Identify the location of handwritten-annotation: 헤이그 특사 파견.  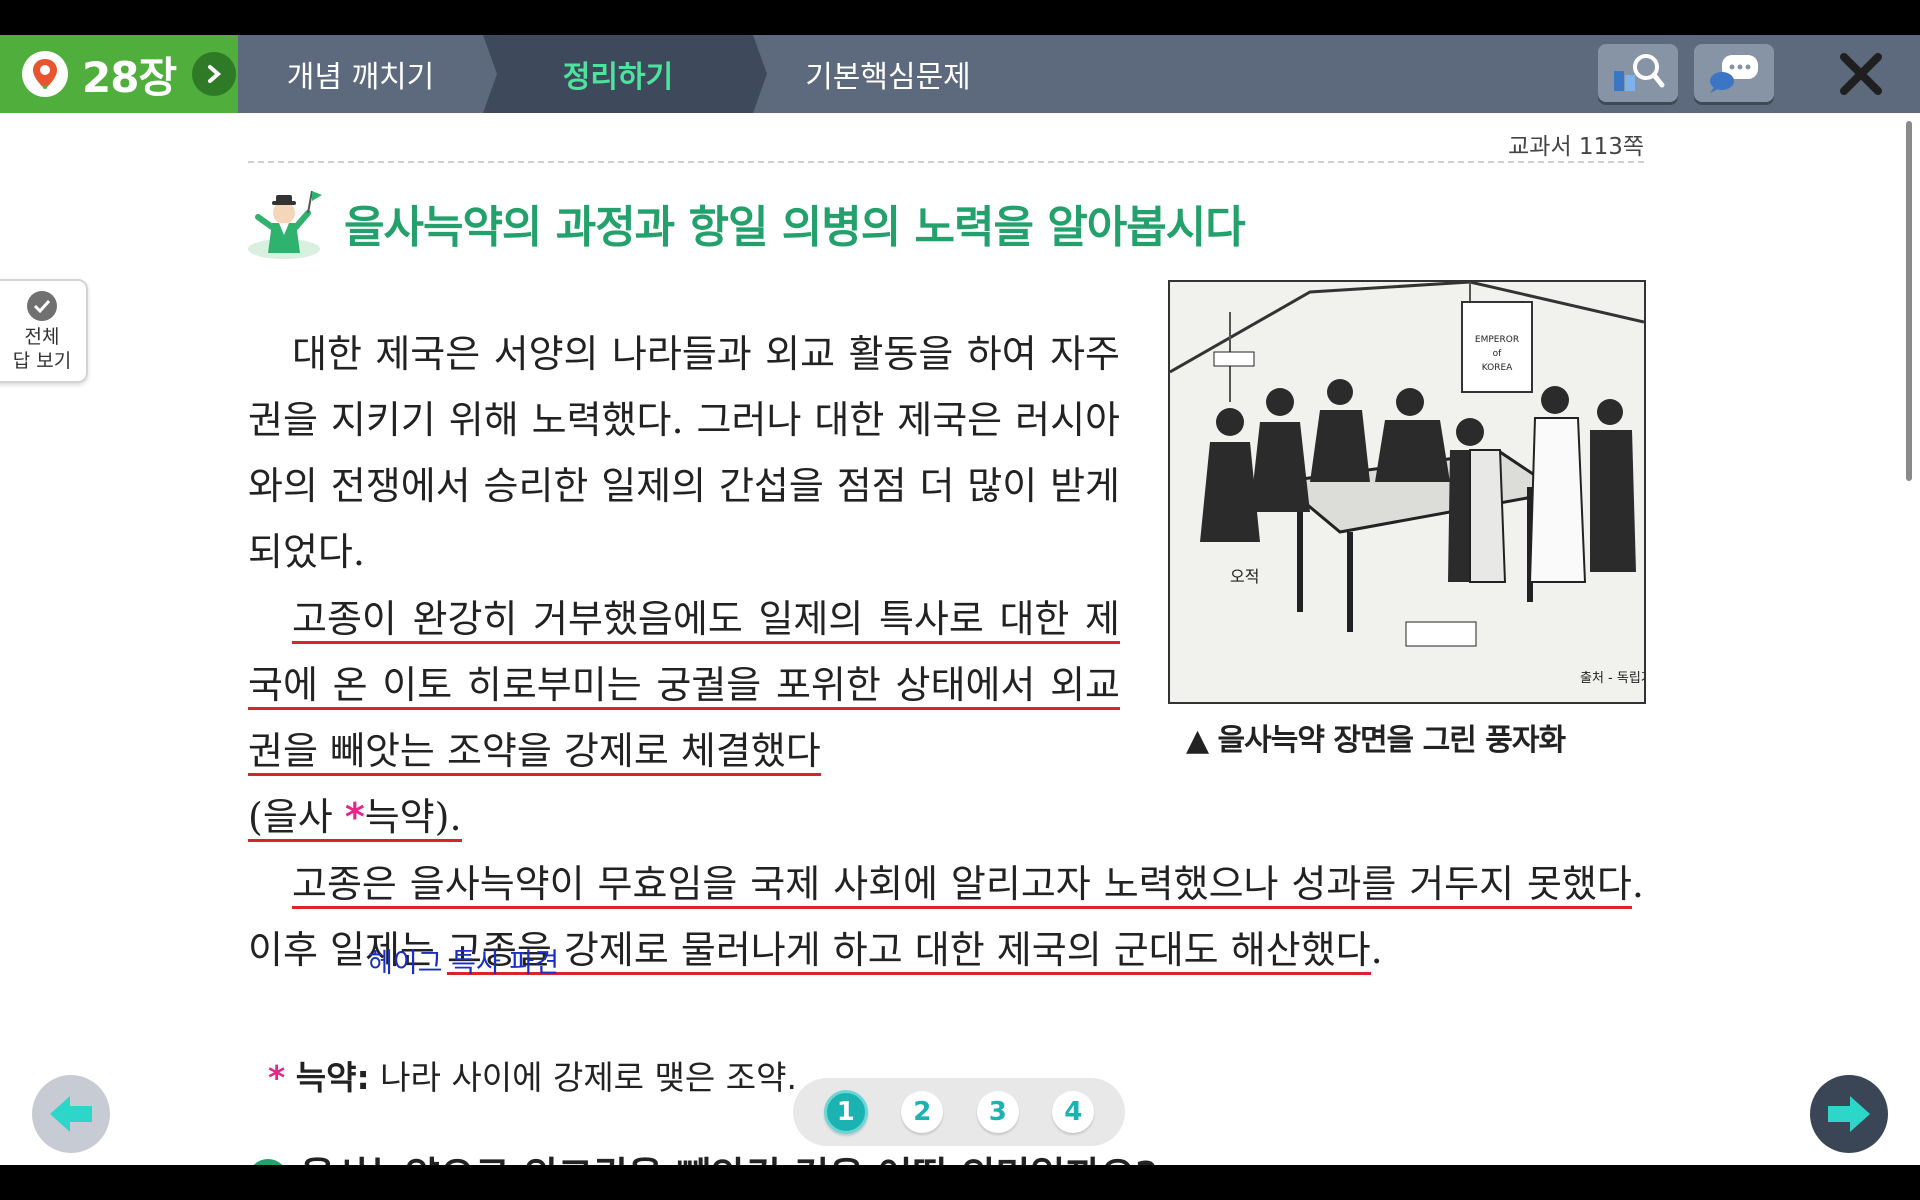
(464, 963).